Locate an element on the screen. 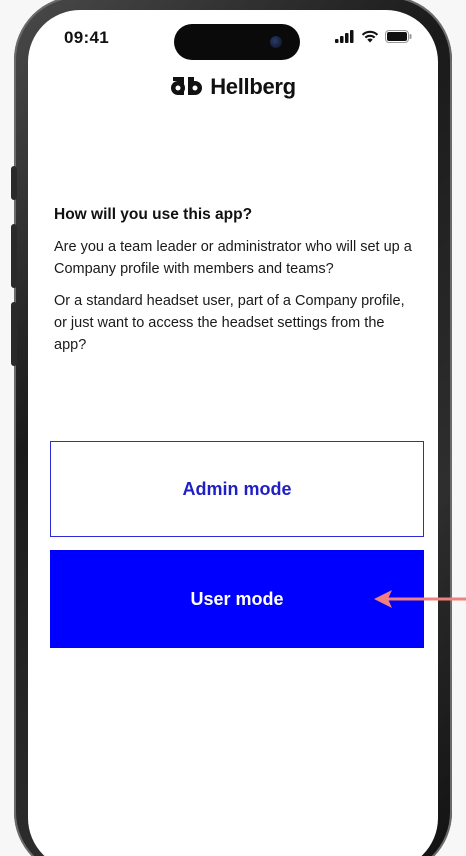  annotation-arrow-icon is located at coordinates (420, 599).